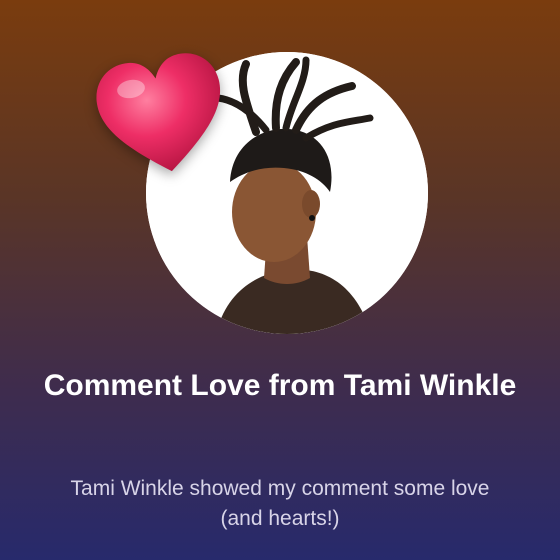 The height and width of the screenshot is (560, 560). What do you see at coordinates (158, 112) in the screenshot?
I see `heart-icon` at bounding box center [158, 112].